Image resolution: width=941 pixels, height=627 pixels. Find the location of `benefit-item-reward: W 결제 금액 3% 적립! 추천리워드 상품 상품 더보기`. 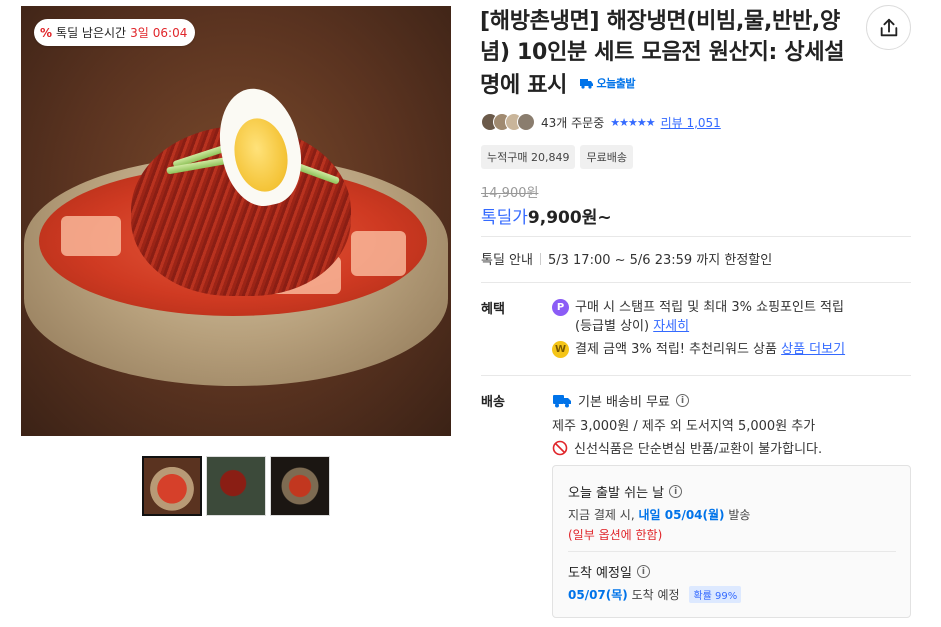

benefit-item-reward: W 결제 금액 3% 적립! 추천리워드 상품 상품 더보기 is located at coordinates (698, 349).